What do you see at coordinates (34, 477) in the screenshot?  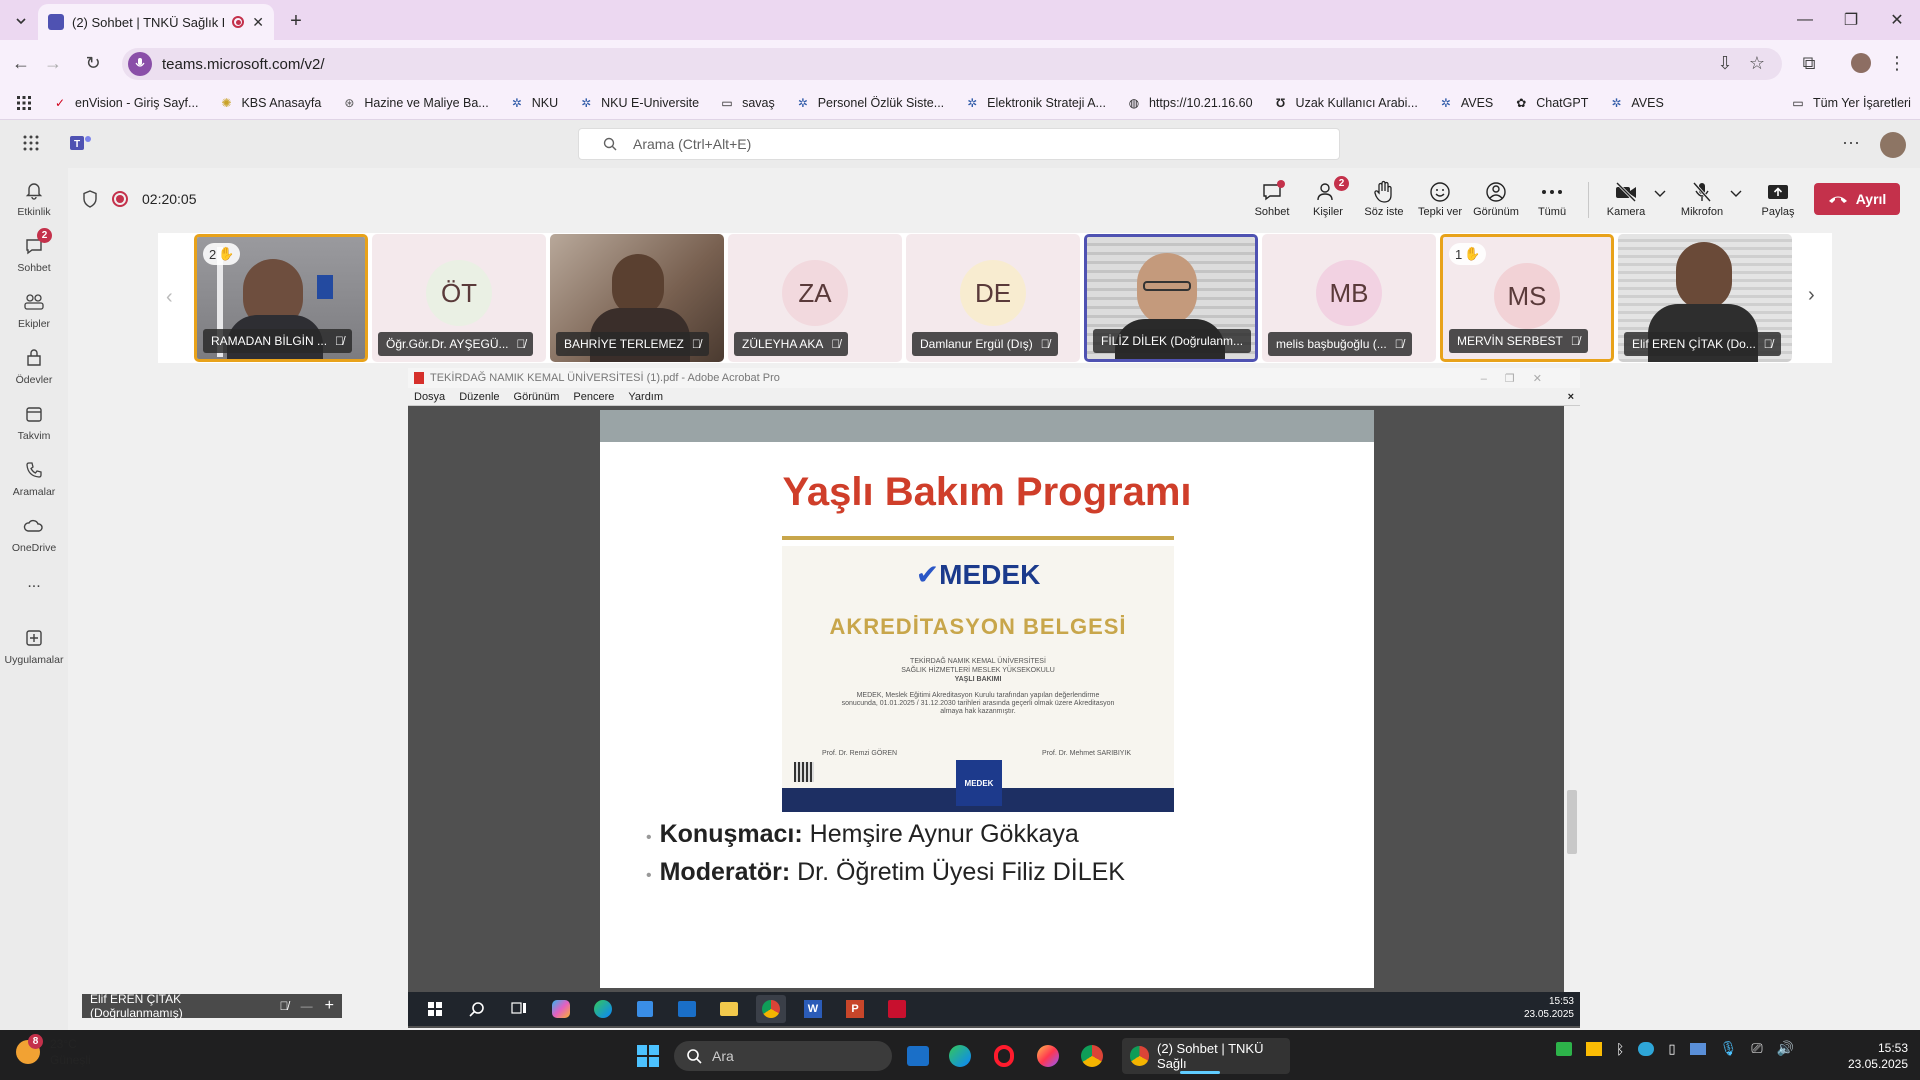 I see `rail-item-calls: Aramalar` at bounding box center [34, 477].